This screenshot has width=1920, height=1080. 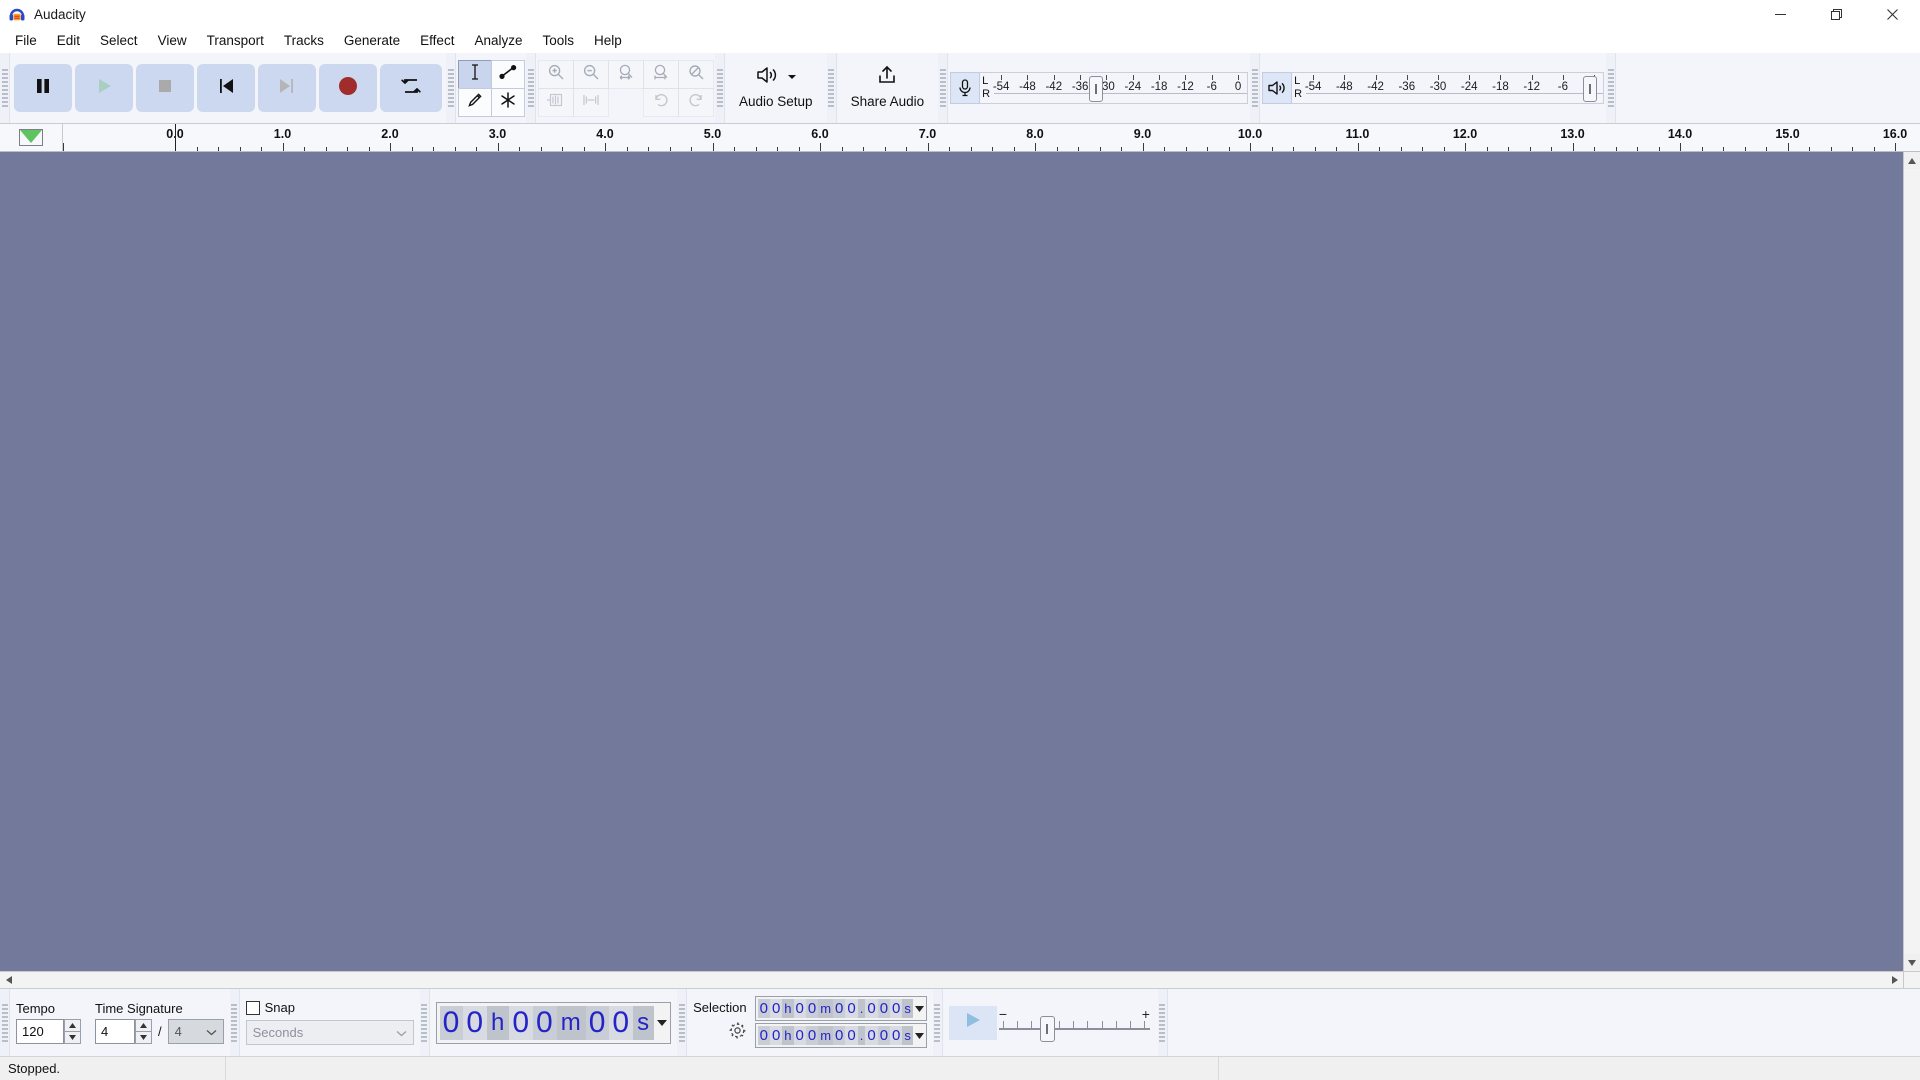 What do you see at coordinates (662, 1022) in the screenshot?
I see `time-format-chevron-down-icon` at bounding box center [662, 1022].